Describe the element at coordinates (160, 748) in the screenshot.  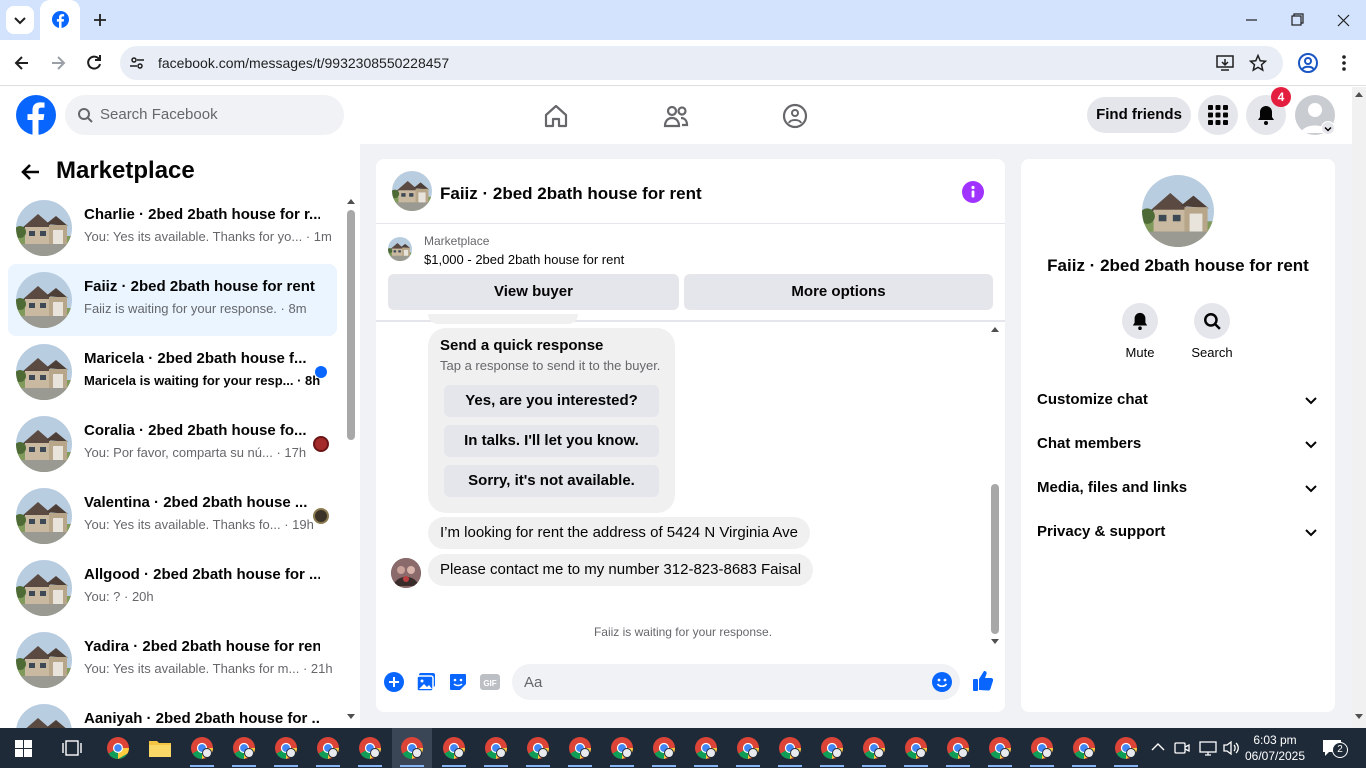
I see `taskbar-file-explorer` at that location.